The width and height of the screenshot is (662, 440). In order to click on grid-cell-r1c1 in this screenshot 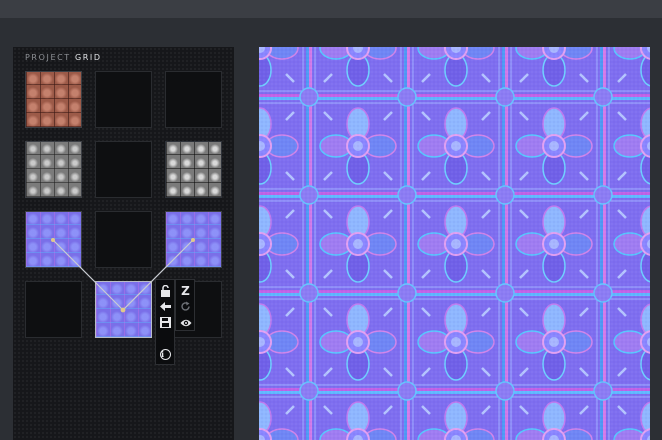, I will do `click(53, 99)`.